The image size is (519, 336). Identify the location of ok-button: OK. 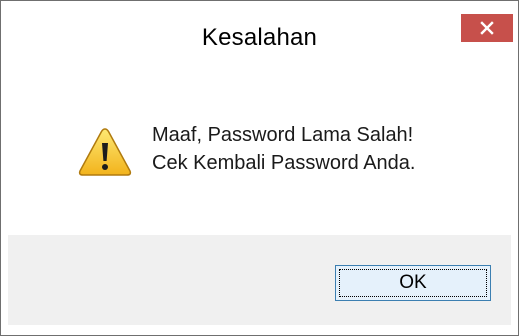
(413, 283).